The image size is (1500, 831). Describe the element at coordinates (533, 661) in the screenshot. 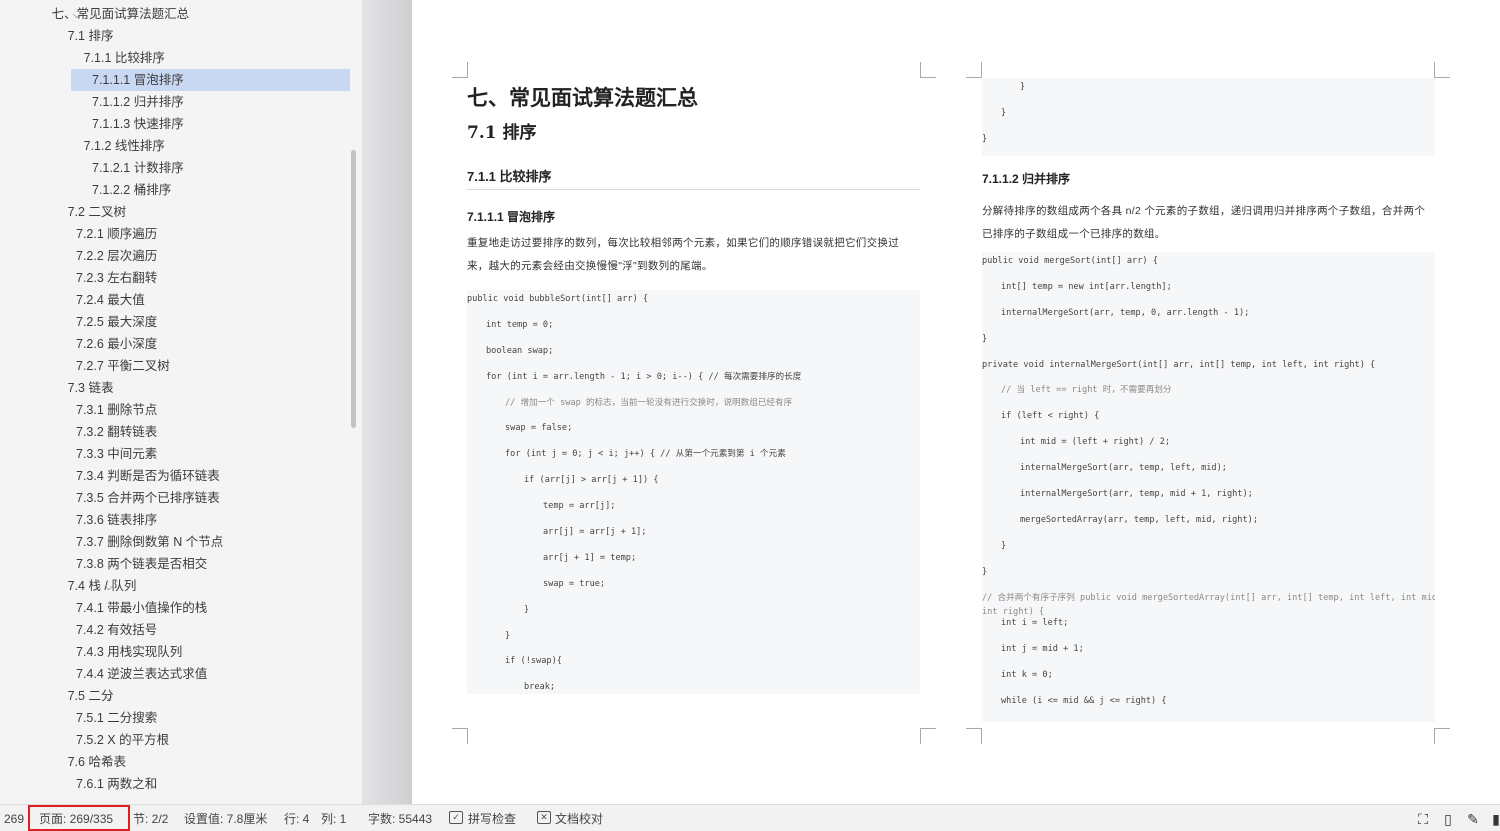

I see `code-line: if (!swap){` at that location.